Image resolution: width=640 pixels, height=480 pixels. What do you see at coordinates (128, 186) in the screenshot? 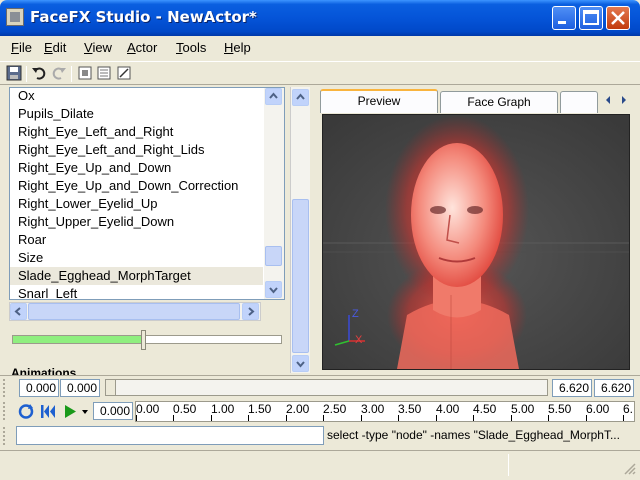
I see `list-item: Right_Eye_Up_and_Down_Correction` at bounding box center [128, 186].